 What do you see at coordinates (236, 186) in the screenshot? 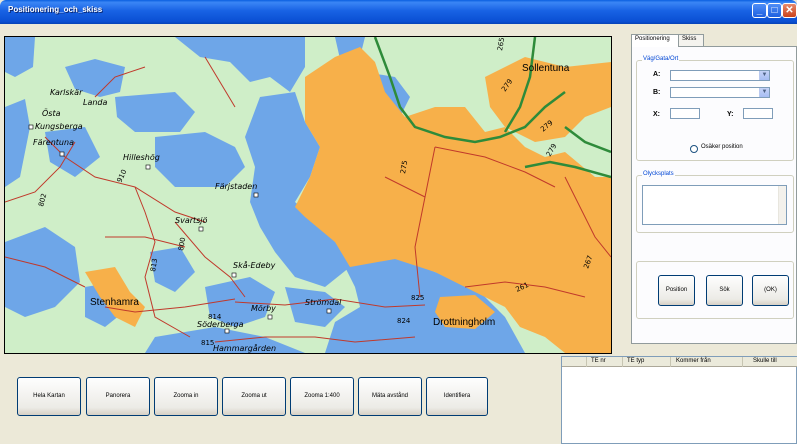
I see `map-label-farjstaden: Färjstaden` at bounding box center [236, 186].